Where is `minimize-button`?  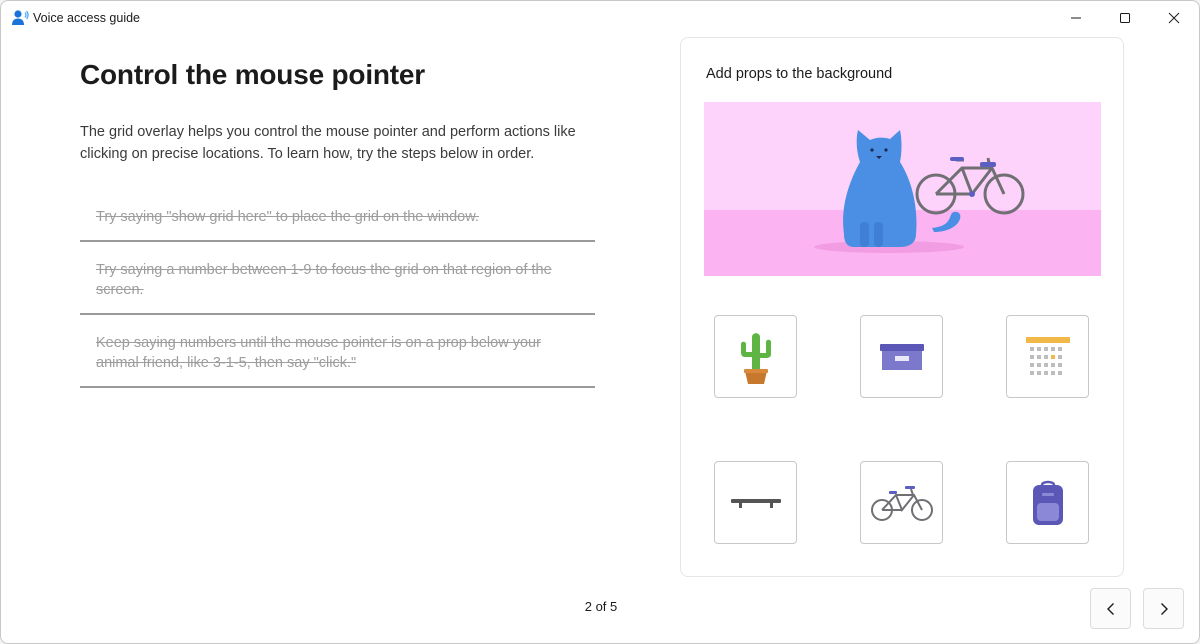 minimize-button is located at coordinates (1076, 18).